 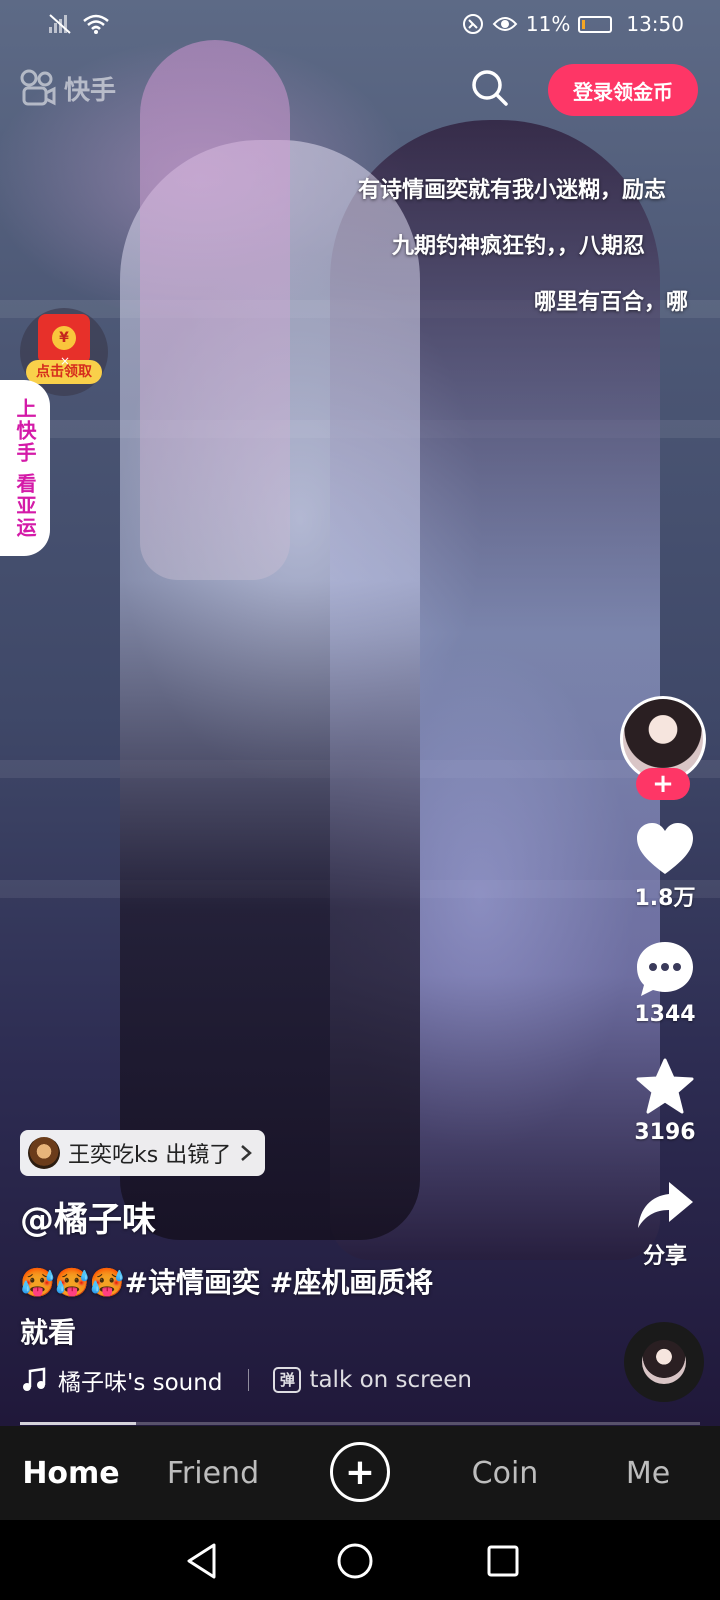 I want to click on favorite-button: 3196, so click(x=665, y=1101).